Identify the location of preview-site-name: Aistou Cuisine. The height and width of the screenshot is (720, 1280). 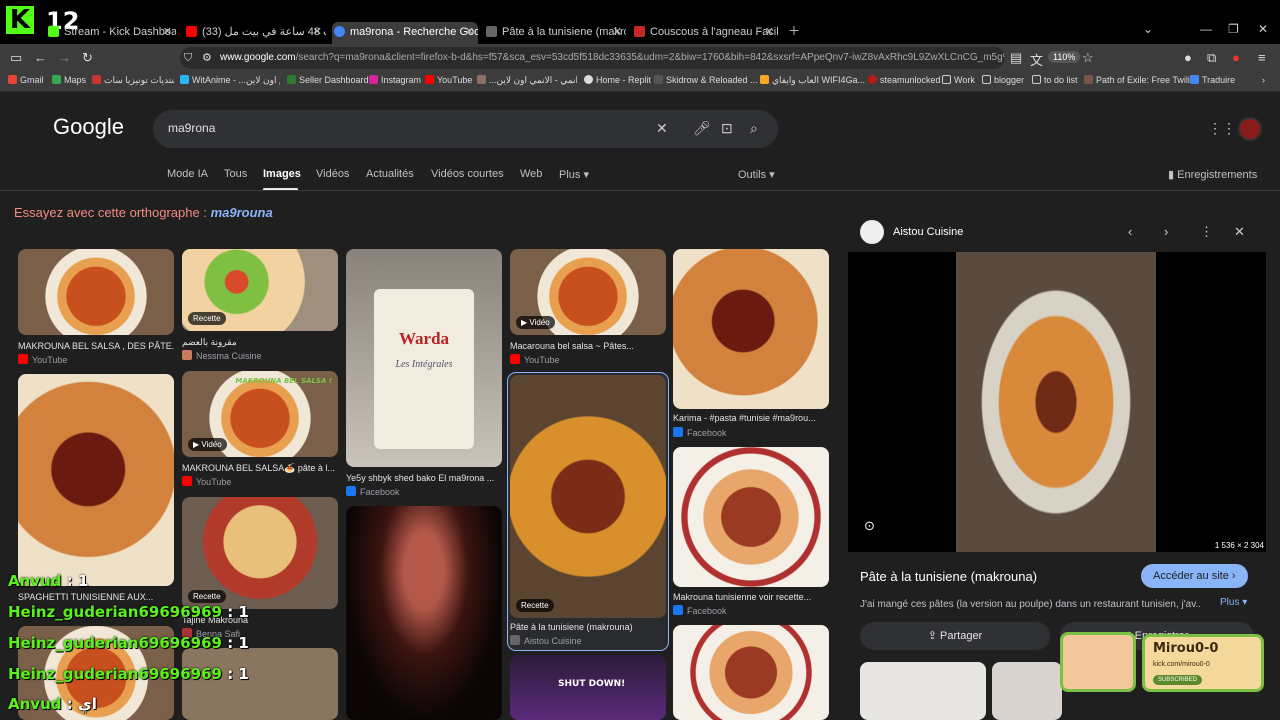
(928, 232).